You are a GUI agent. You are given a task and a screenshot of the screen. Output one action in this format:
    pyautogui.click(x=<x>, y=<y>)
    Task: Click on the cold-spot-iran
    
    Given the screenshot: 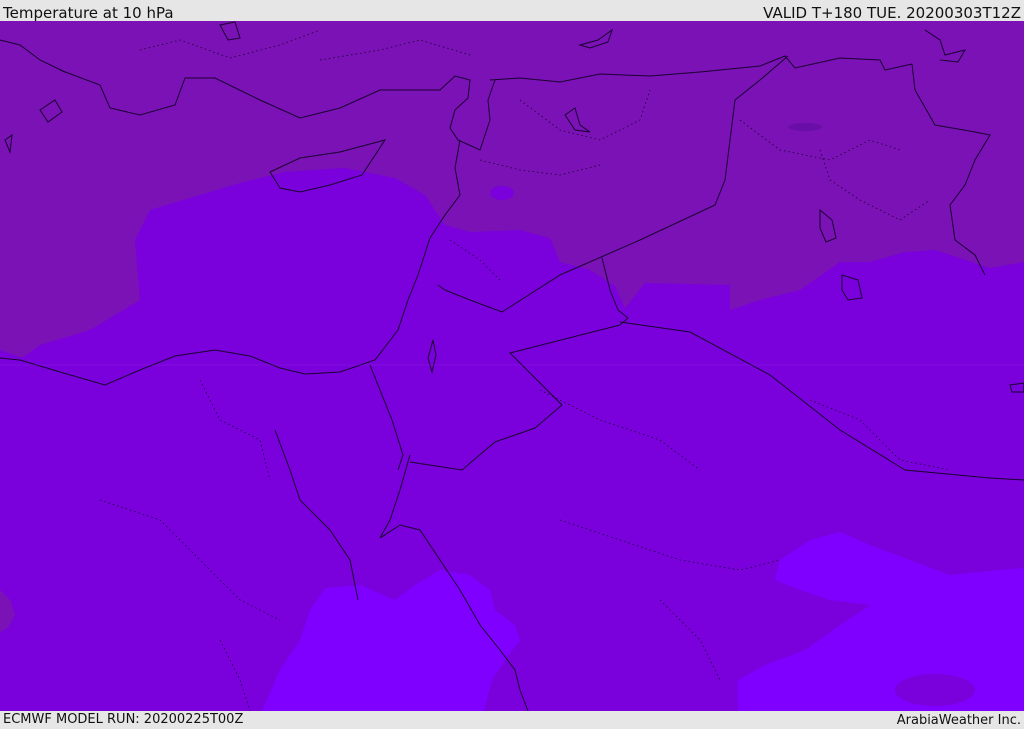 What is the action you would take?
    pyautogui.click(x=805, y=127)
    